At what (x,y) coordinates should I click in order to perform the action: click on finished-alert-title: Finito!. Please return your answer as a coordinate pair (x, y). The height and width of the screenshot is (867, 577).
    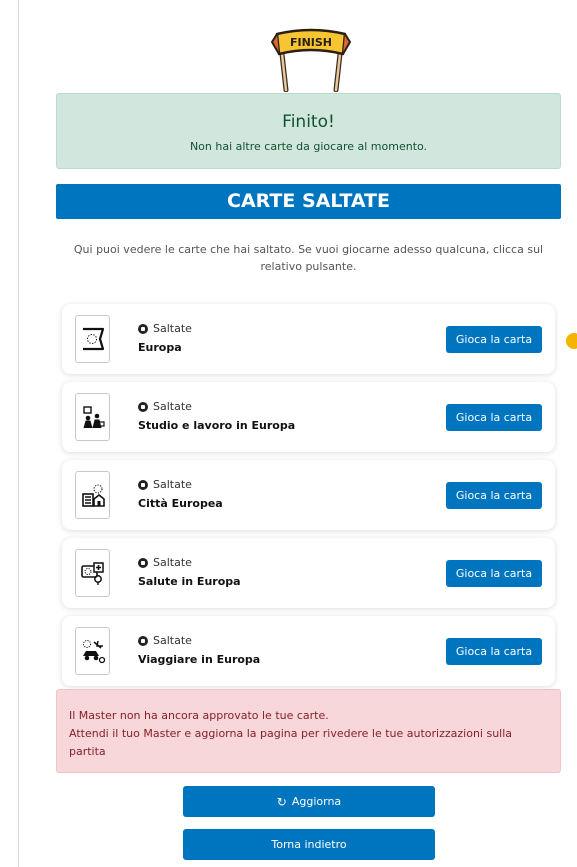
    Looking at the image, I should click on (308, 122).